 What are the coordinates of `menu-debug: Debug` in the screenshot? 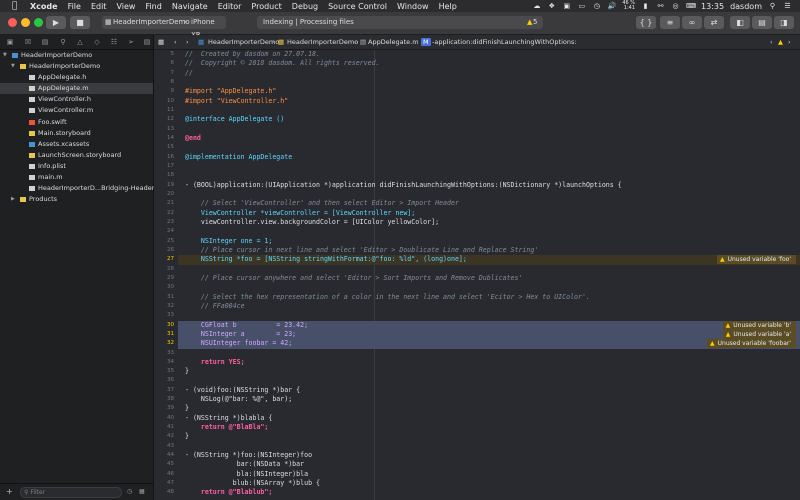 It's located at (305, 6).